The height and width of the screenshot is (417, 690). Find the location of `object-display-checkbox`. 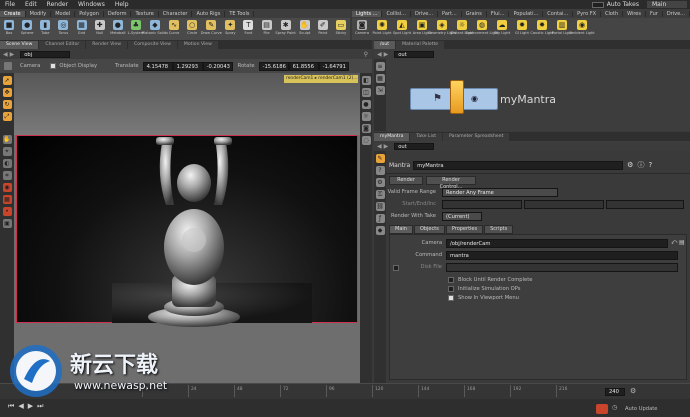

object-display-checkbox is located at coordinates (53, 66).